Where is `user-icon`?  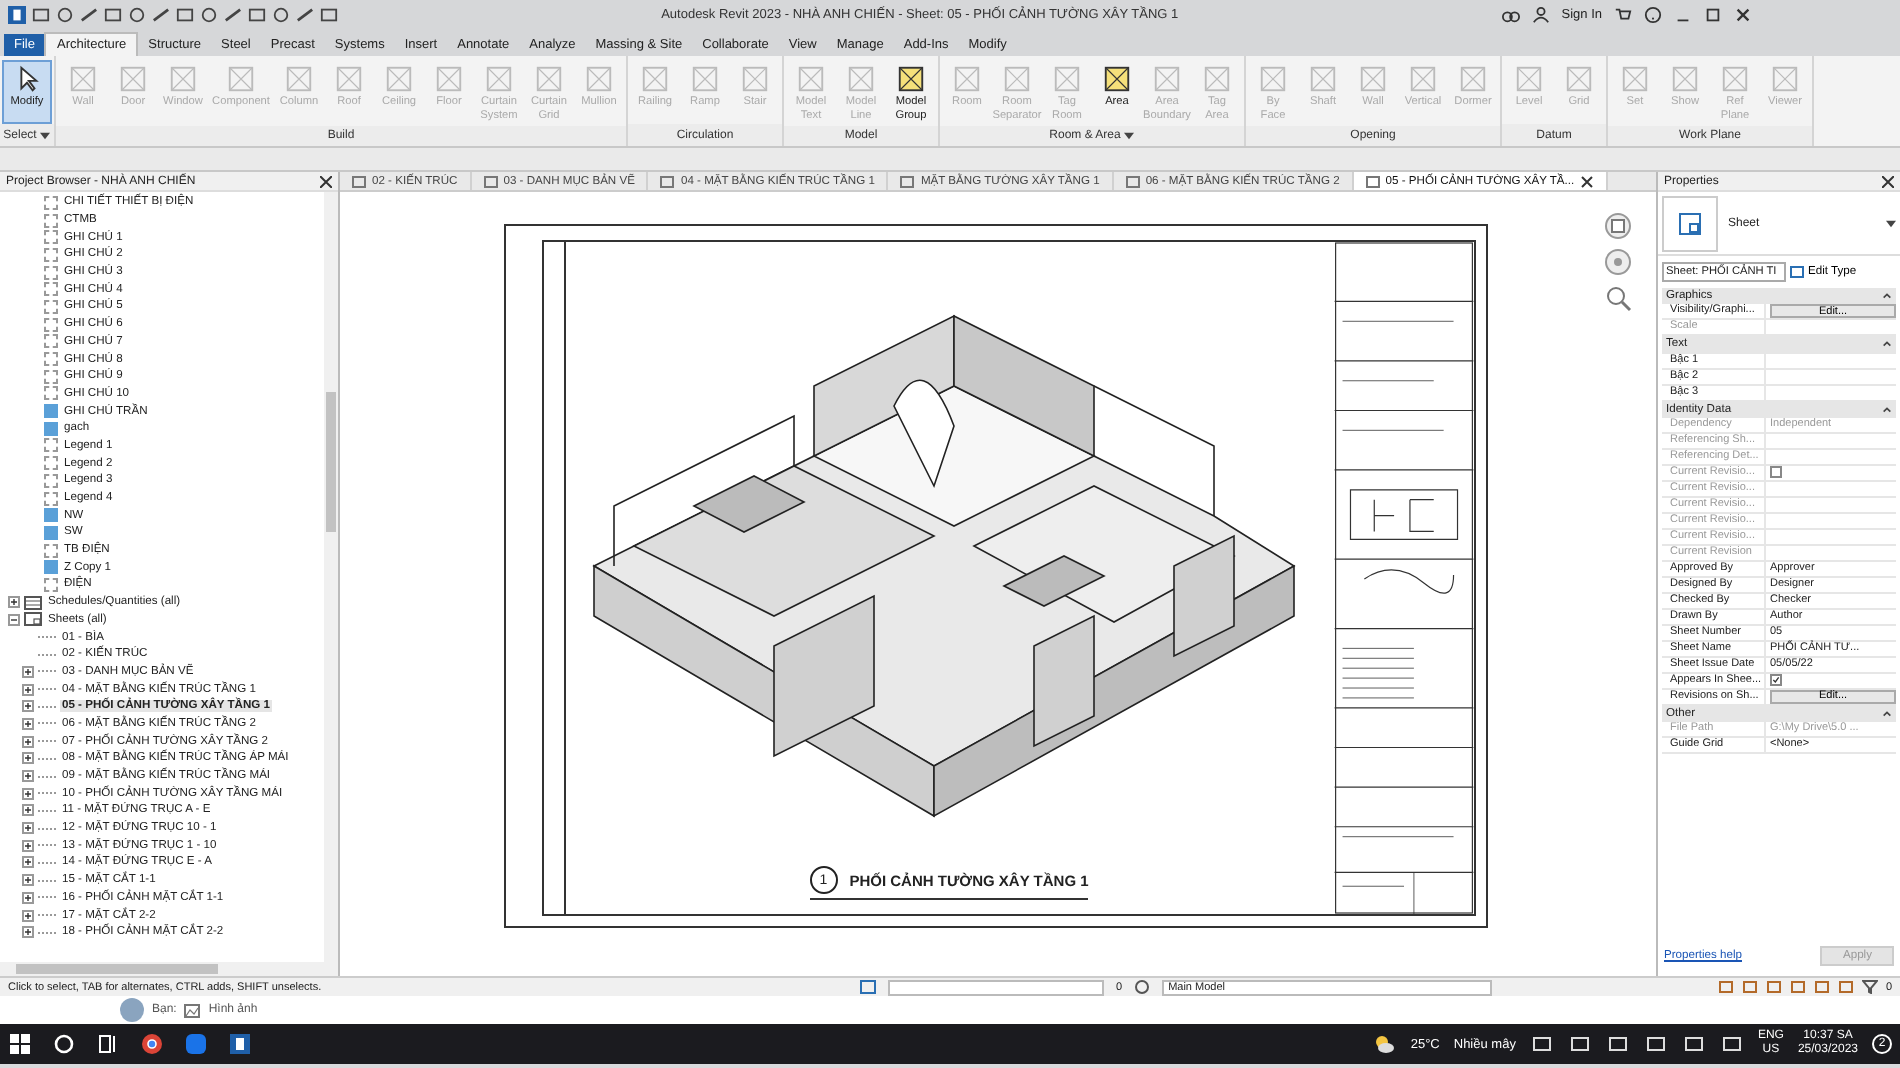
user-icon is located at coordinates (1540, 14).